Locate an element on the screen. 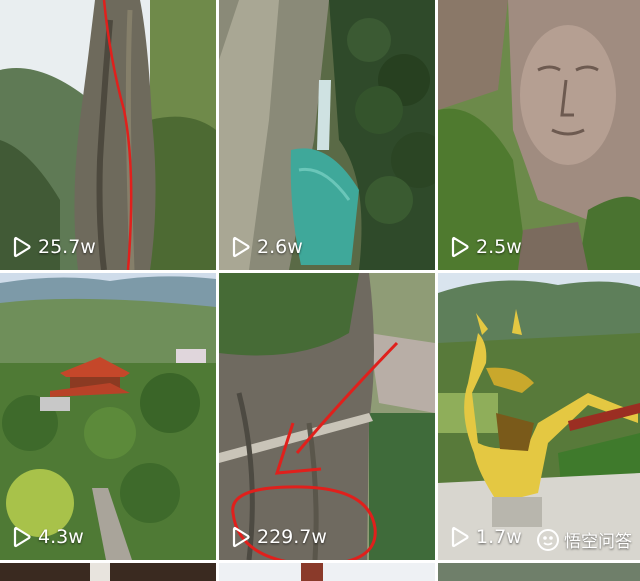 This screenshot has width=640, height=581. view-count: 2.5w is located at coordinates (486, 247).